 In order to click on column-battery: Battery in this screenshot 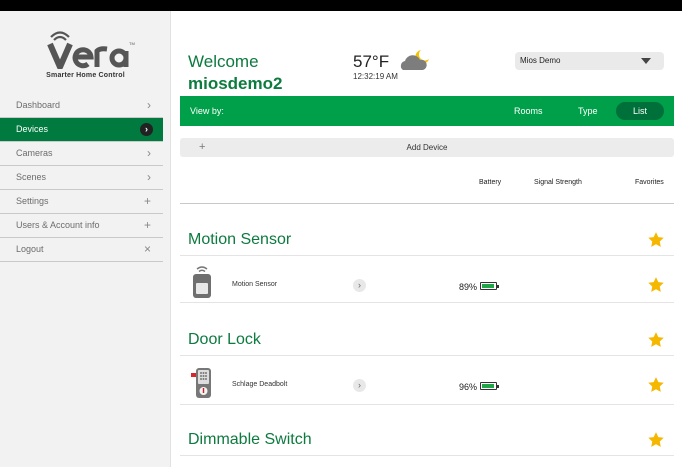, I will do `click(490, 182)`.